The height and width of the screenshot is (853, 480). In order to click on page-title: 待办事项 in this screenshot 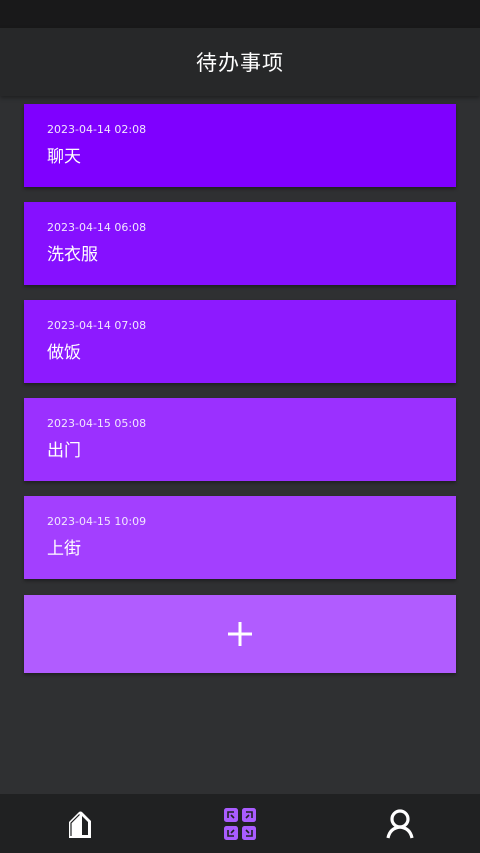, I will do `click(240, 63)`.